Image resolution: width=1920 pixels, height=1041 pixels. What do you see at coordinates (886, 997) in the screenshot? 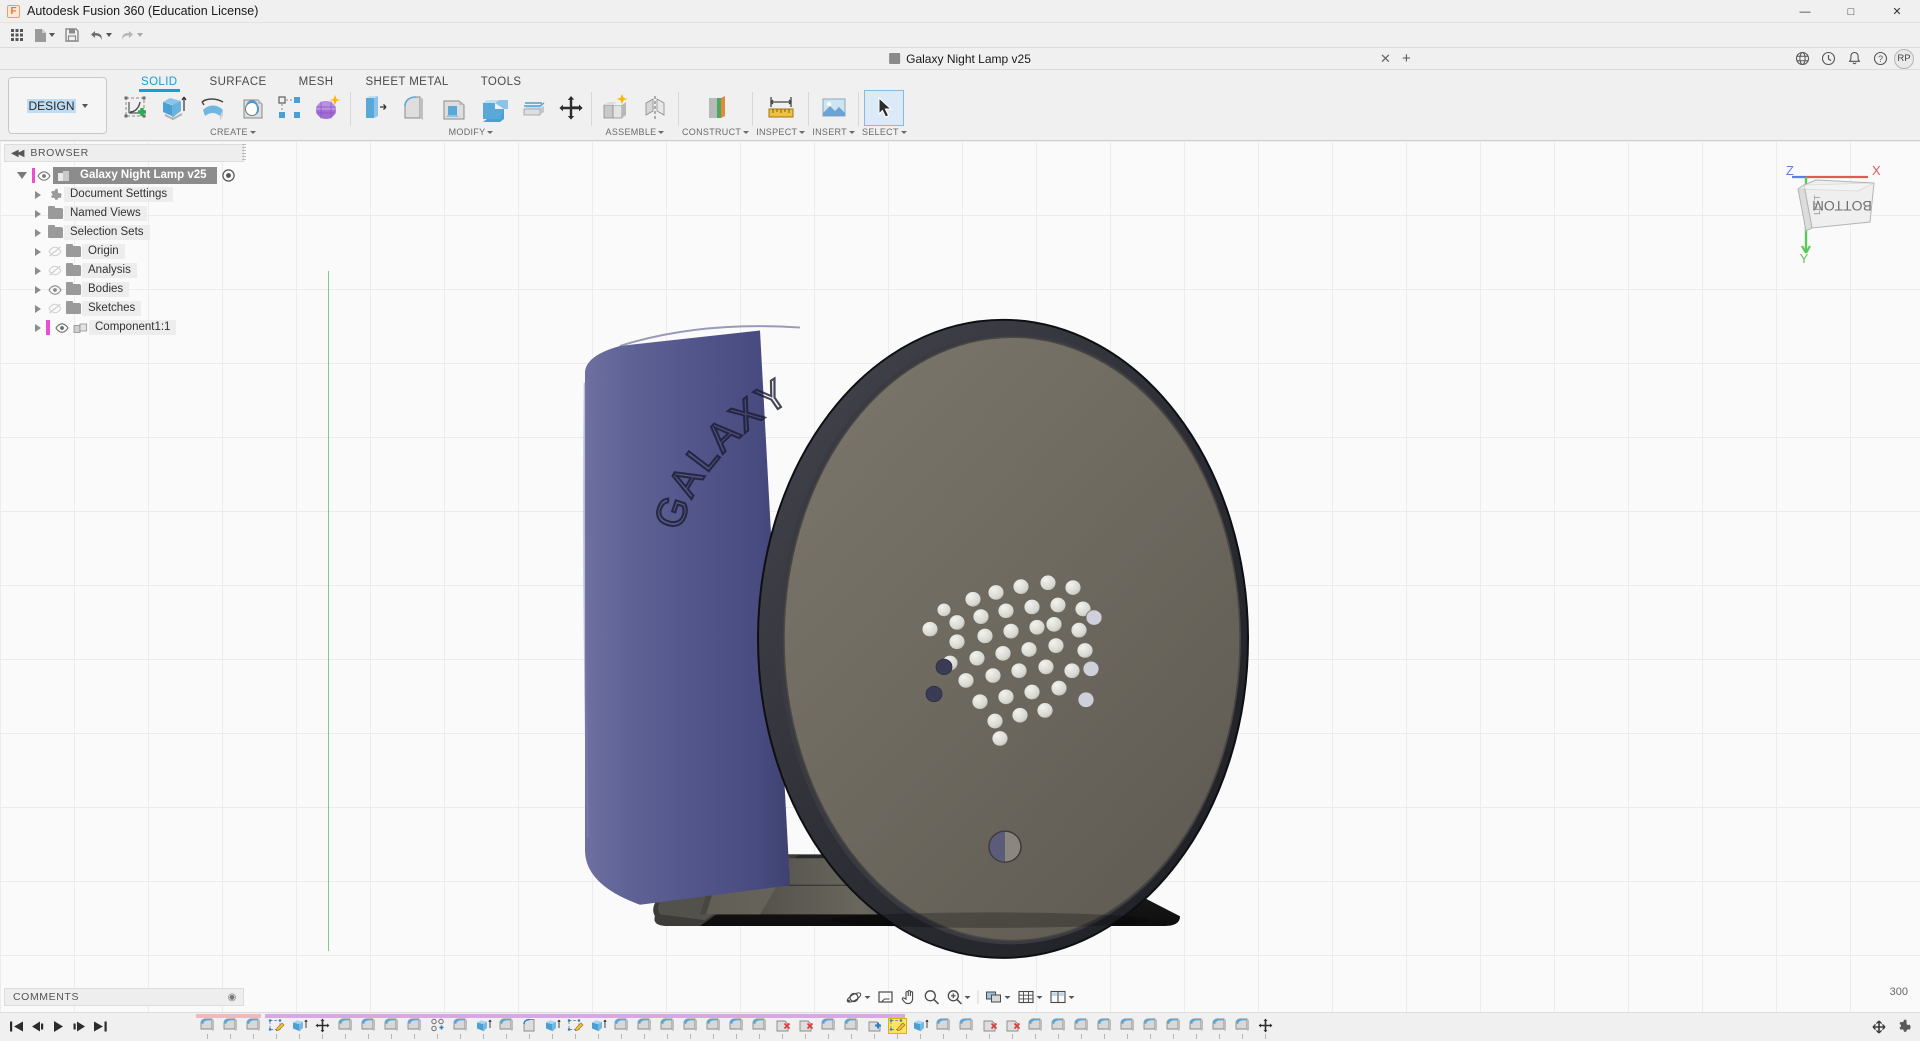
I see `look-at-icon` at bounding box center [886, 997].